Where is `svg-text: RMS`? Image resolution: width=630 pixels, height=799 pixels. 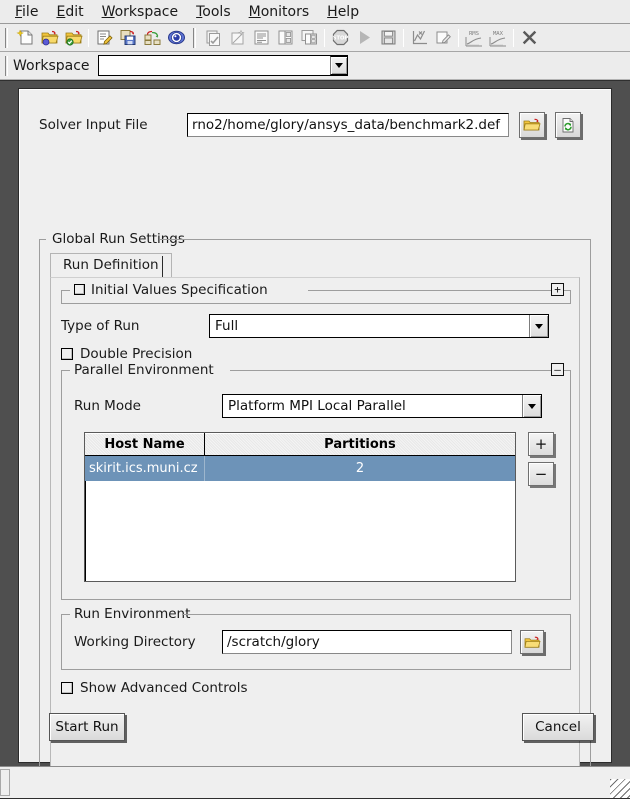
svg-text: RMS is located at coordinates (474, 34).